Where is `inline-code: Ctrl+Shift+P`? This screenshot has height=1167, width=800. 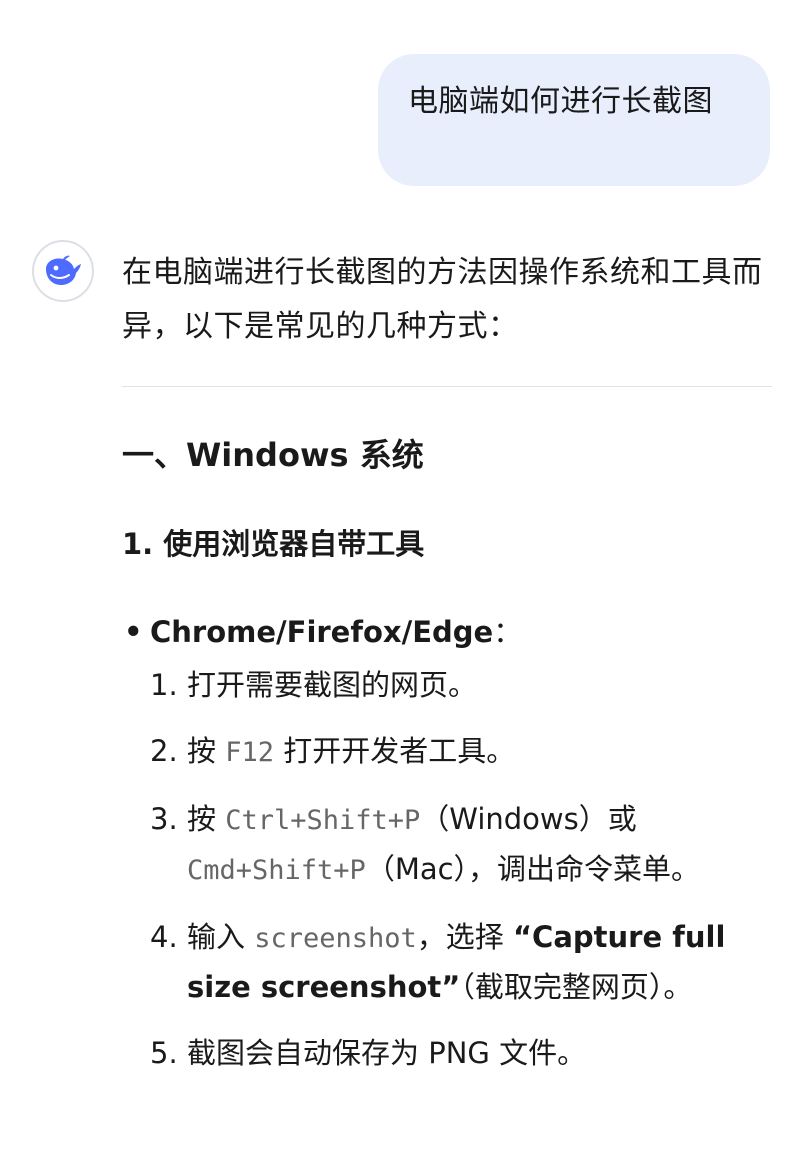 inline-code: Ctrl+Shift+P is located at coordinates (323, 820).